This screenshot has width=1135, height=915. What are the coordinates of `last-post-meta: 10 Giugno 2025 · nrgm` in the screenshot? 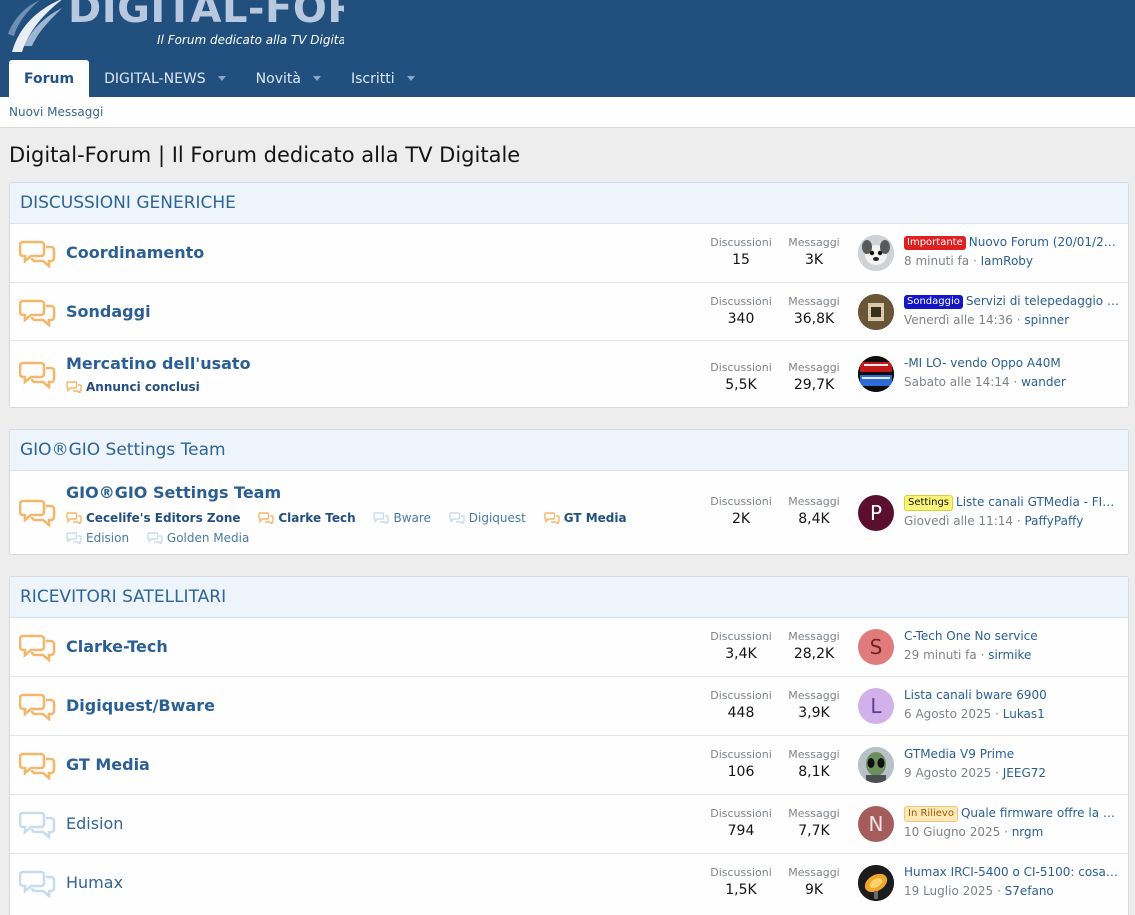 It's located at (974, 832).